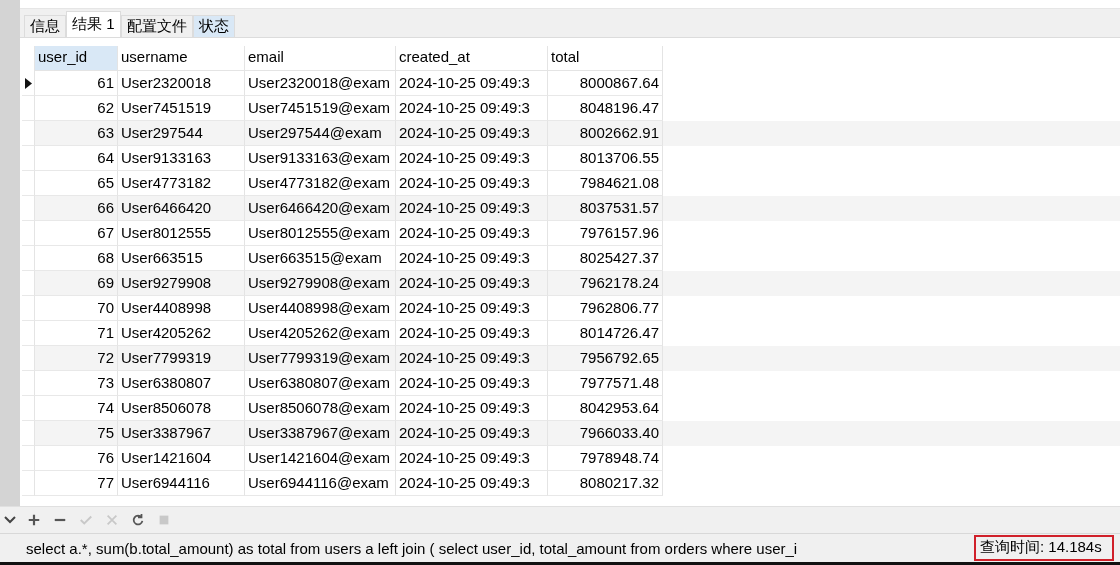 The height and width of the screenshot is (565, 1120). What do you see at coordinates (93, 24) in the screenshot?
I see `tab: 结果 1` at bounding box center [93, 24].